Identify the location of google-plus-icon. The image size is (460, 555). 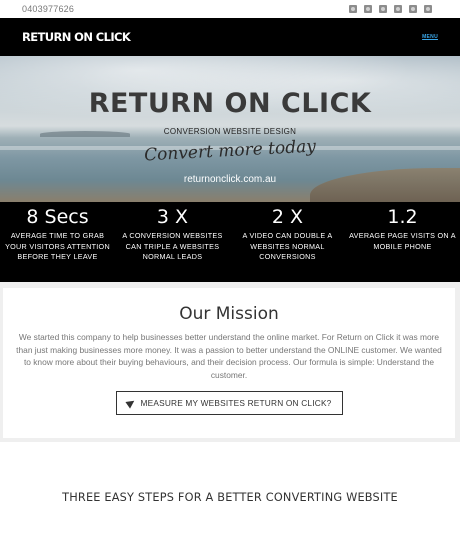
(383, 9).